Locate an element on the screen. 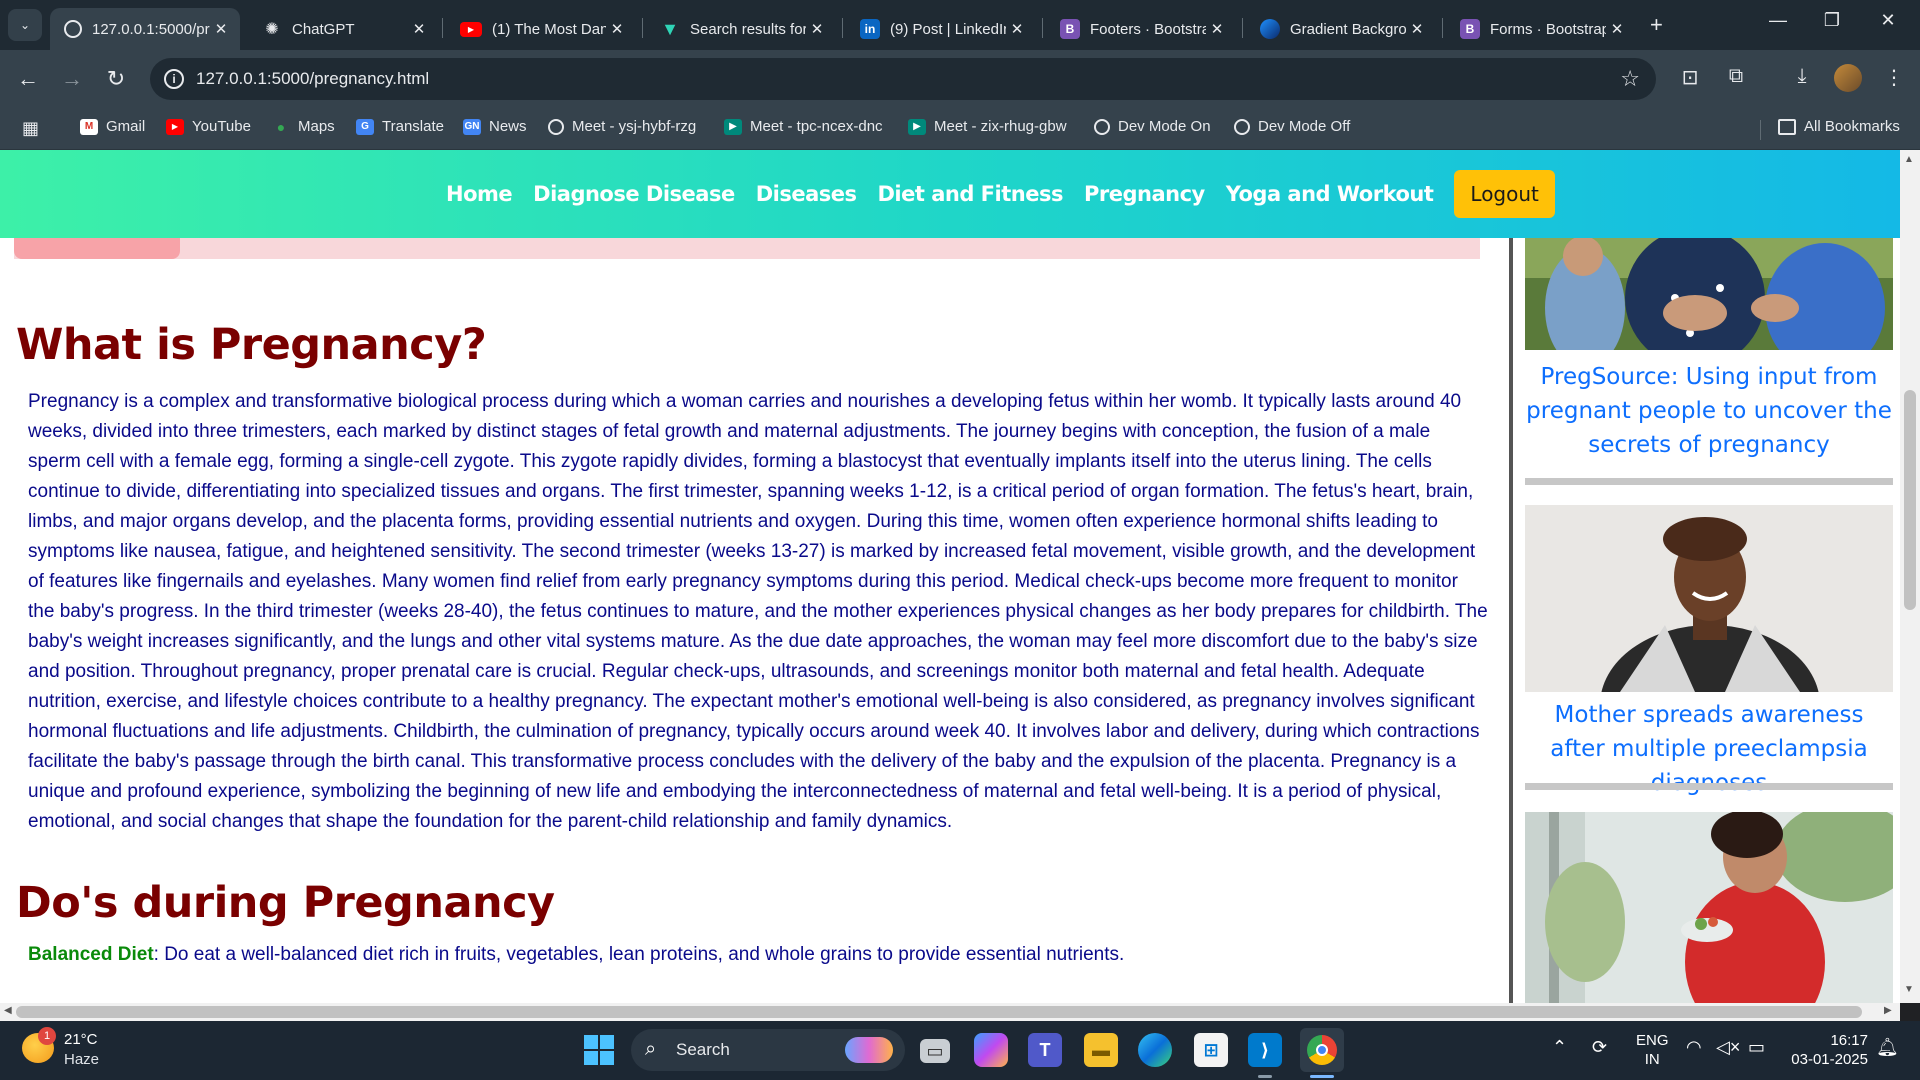 The image size is (1920, 1080). vertical-scrollbar: ▲ ▼ is located at coordinates (1910, 576).